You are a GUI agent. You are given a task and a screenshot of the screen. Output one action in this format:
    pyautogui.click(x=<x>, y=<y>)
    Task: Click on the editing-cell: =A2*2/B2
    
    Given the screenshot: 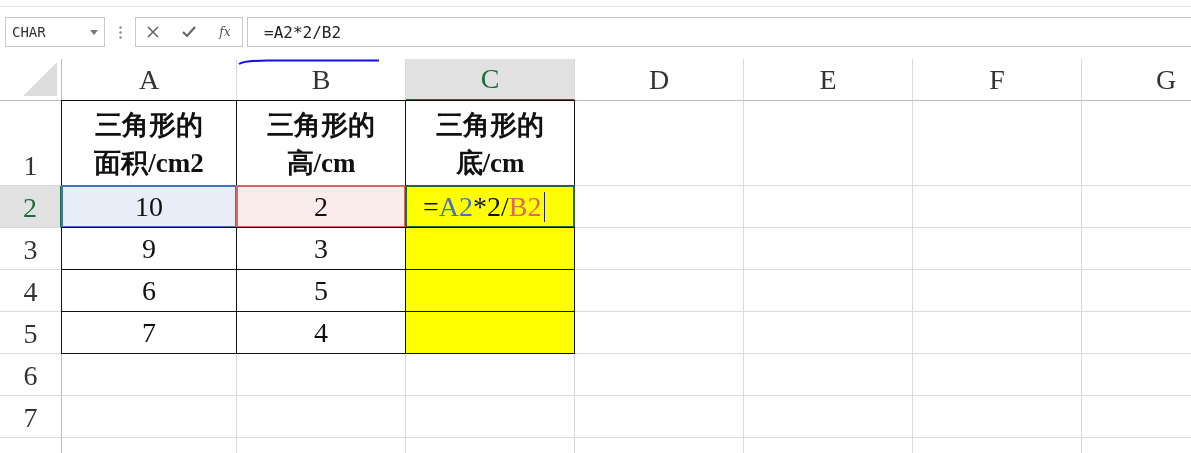 What is the action you would take?
    pyautogui.click(x=490, y=206)
    